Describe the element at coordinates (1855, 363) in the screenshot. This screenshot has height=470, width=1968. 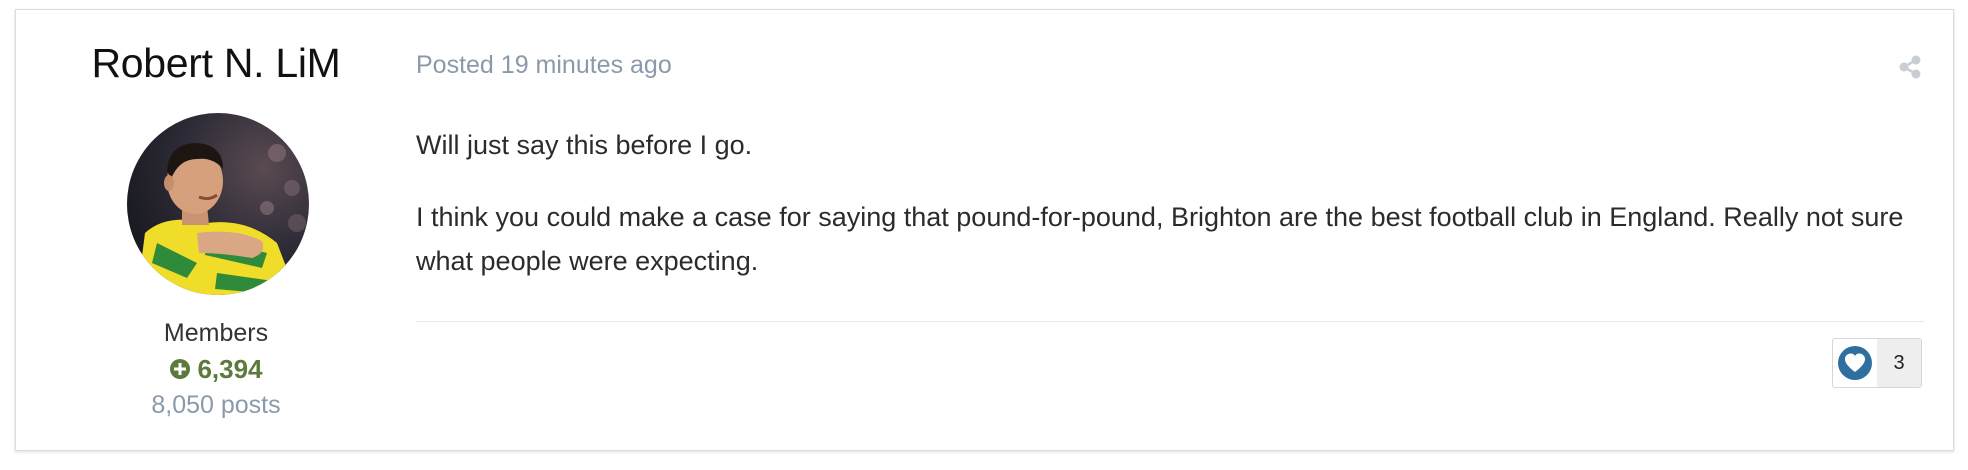
I see `heart-icon` at that location.